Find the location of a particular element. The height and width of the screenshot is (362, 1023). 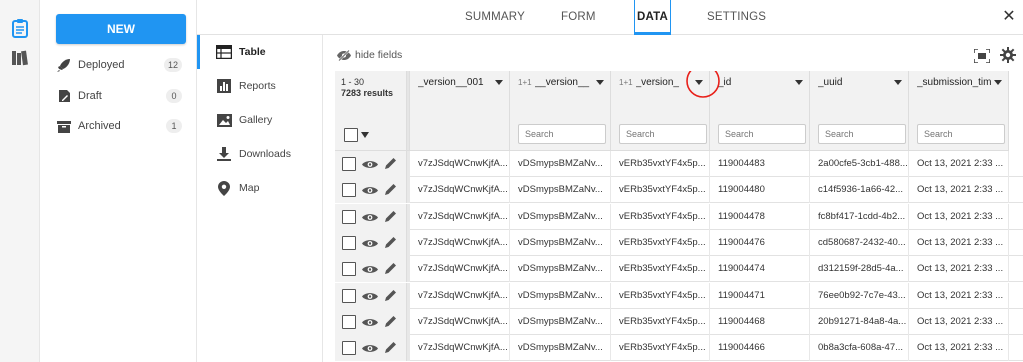

column-title: 1+1 __version__ is located at coordinates (561, 82).